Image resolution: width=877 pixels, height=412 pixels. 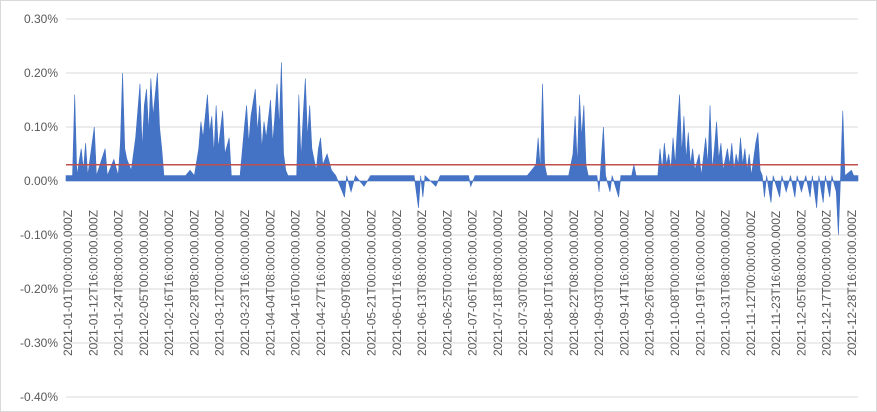 What do you see at coordinates (599, 283) in the screenshot?
I see `x-tick-label: 2021-09-03T00:00:00.000Z` at bounding box center [599, 283].